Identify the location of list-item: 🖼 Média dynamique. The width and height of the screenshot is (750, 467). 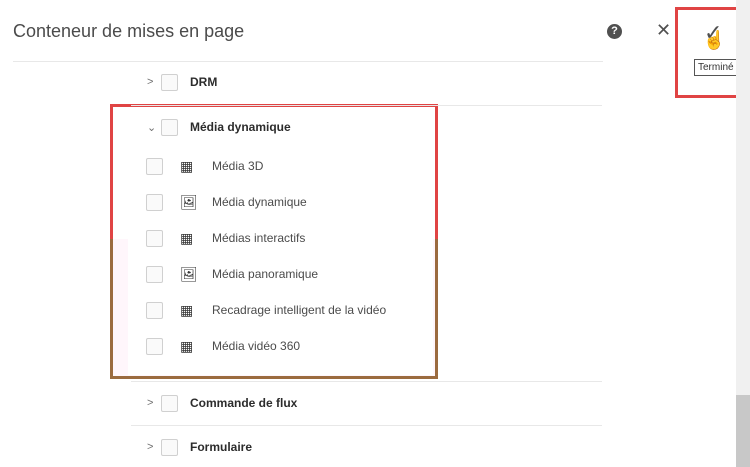
(226, 202).